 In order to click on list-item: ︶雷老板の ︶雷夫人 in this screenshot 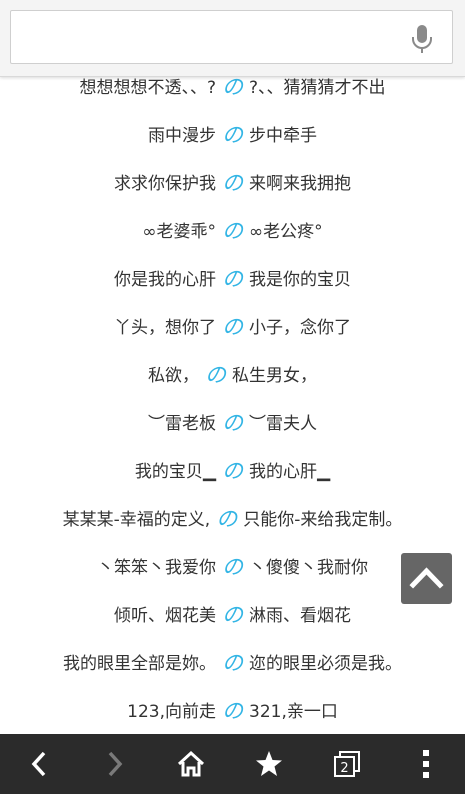, I will do `click(232, 422)`.